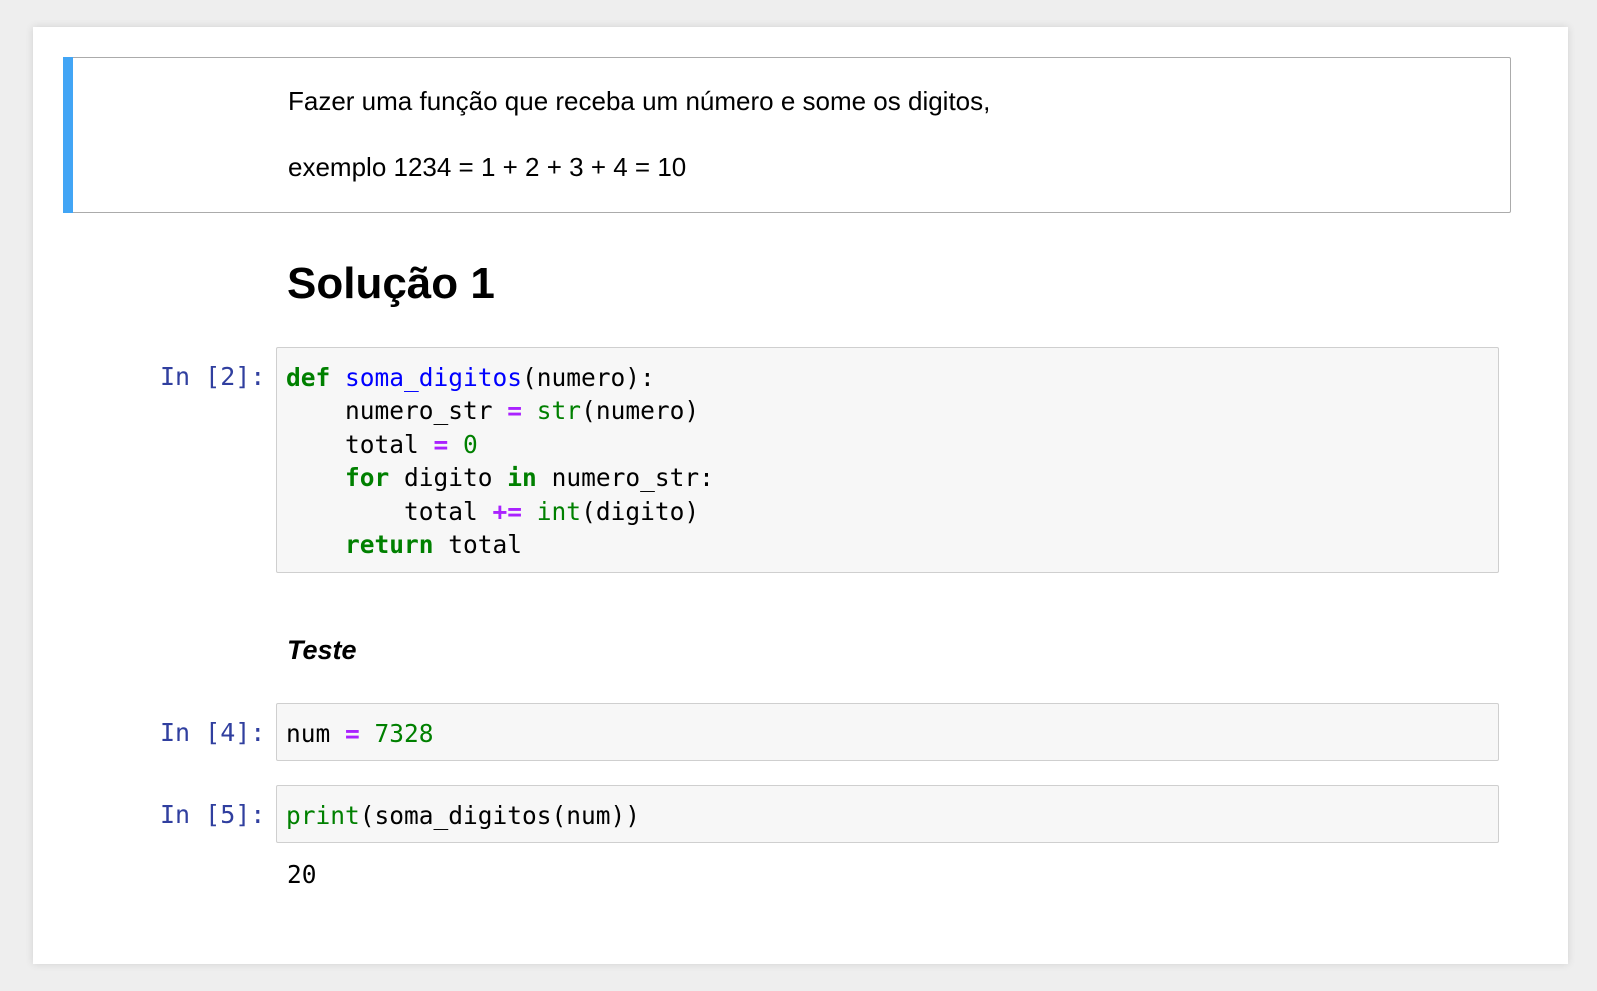 Image resolution: width=1597 pixels, height=991 pixels. Describe the element at coordinates (360, 733) in the screenshot. I see `code-line-1: num = 7328` at that location.